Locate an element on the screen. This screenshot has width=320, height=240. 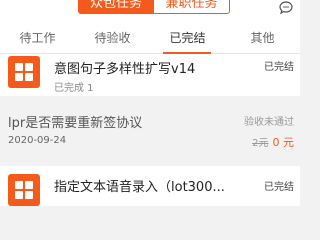
task-price: 2元 0 元 is located at coordinates (273, 142).